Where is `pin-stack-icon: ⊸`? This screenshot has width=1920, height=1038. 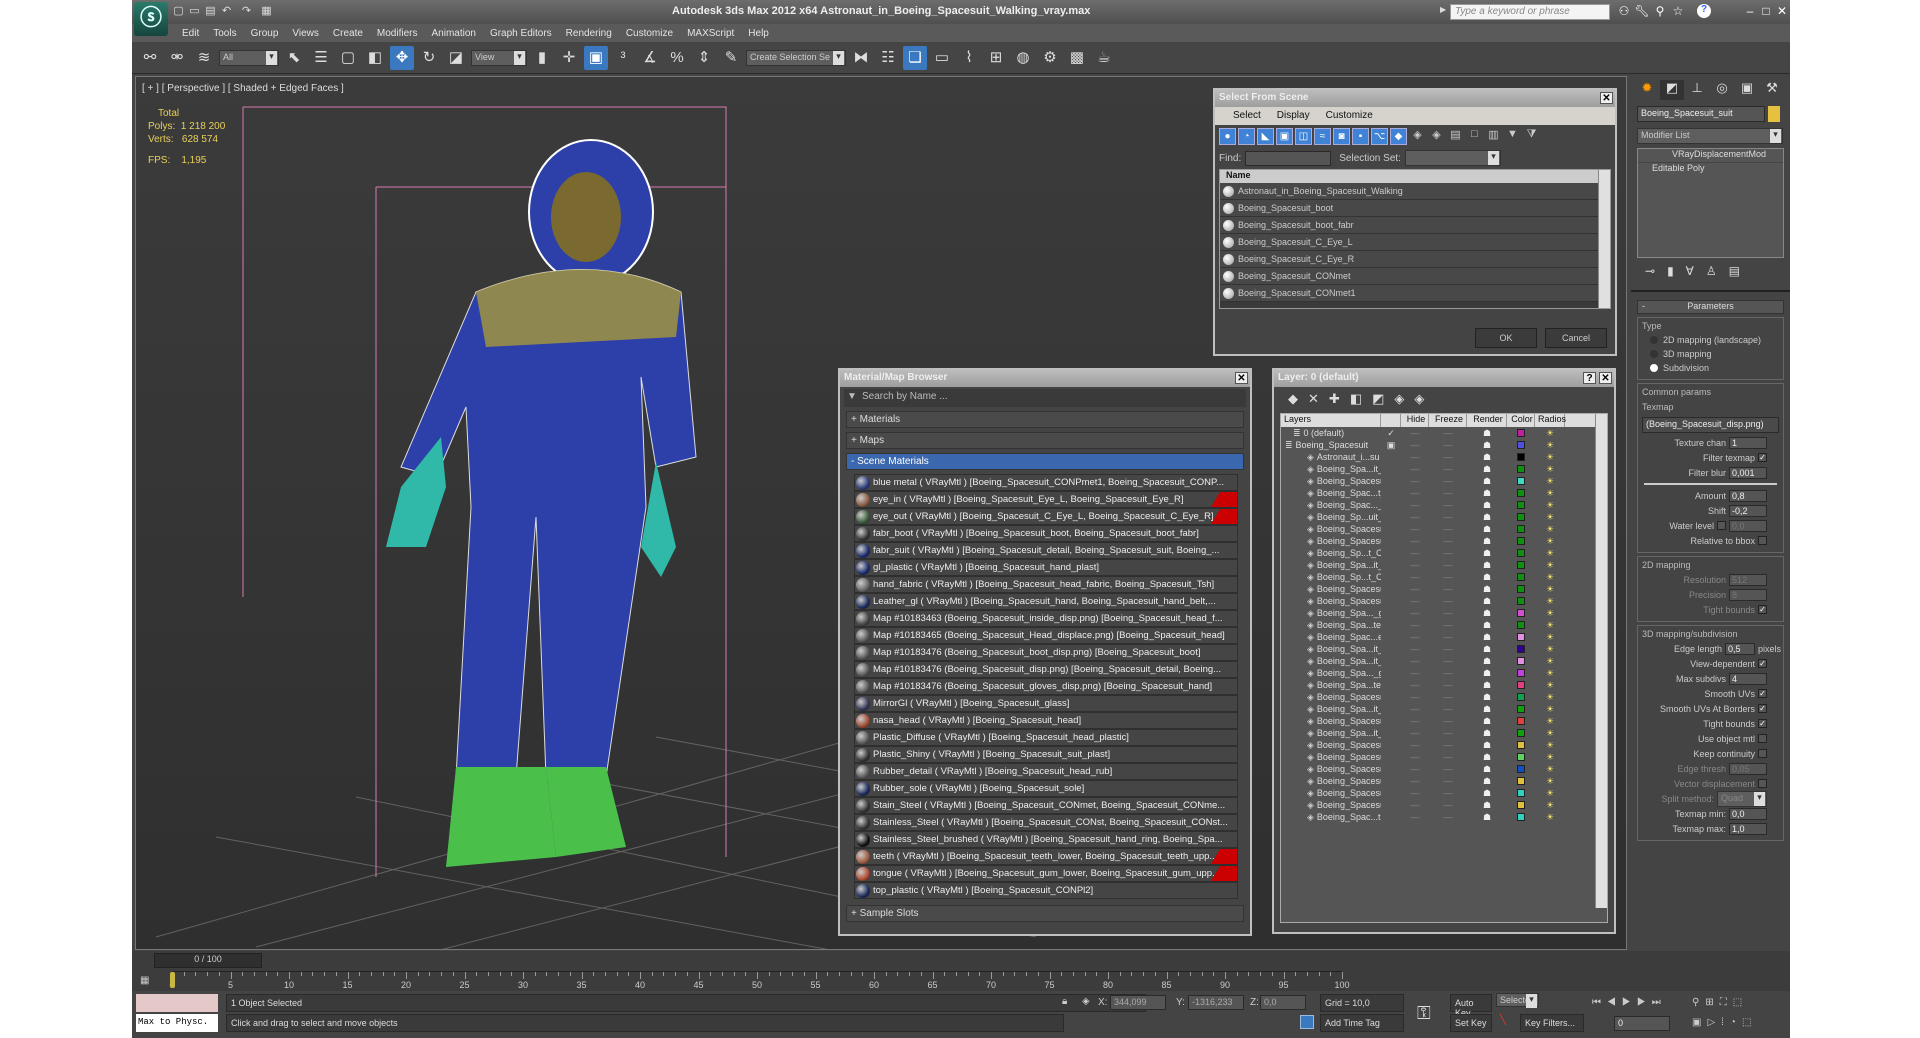 pin-stack-icon: ⊸ is located at coordinates (1650, 271).